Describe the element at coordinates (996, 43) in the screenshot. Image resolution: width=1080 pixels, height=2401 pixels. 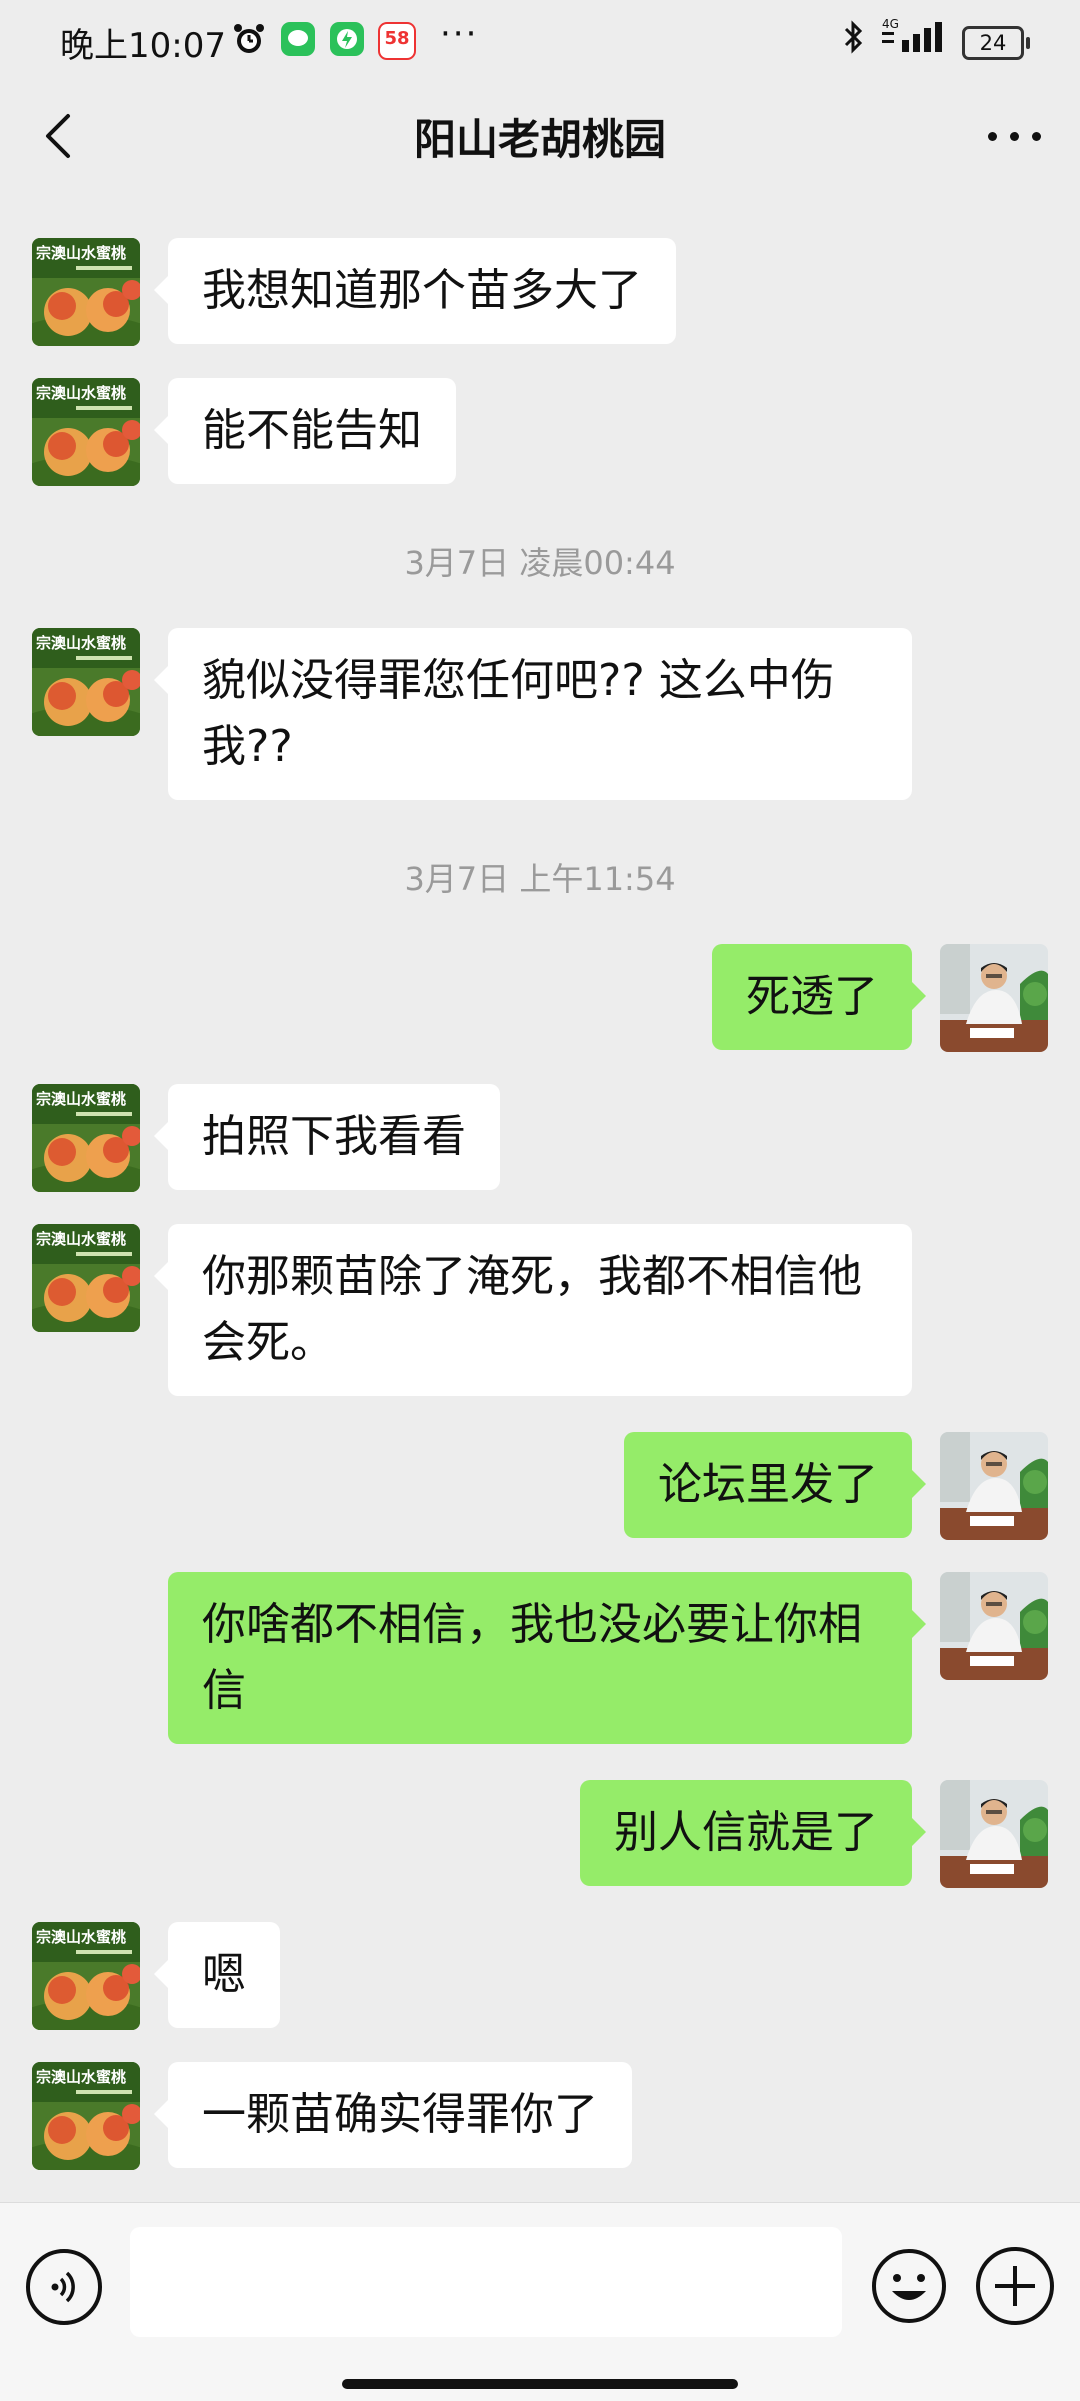
I see `battery-icon: 24` at that location.